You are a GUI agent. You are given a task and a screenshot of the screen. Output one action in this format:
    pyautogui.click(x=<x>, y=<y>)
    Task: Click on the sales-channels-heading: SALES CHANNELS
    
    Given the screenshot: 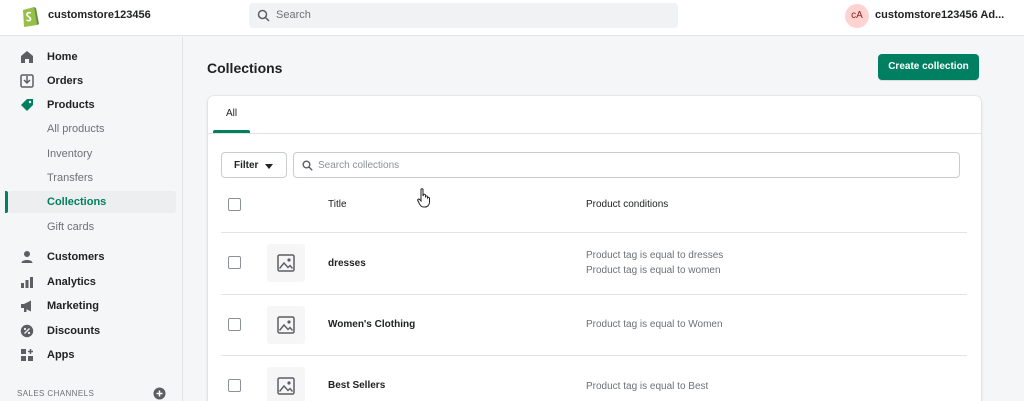 What is the action you would take?
    pyautogui.click(x=56, y=393)
    